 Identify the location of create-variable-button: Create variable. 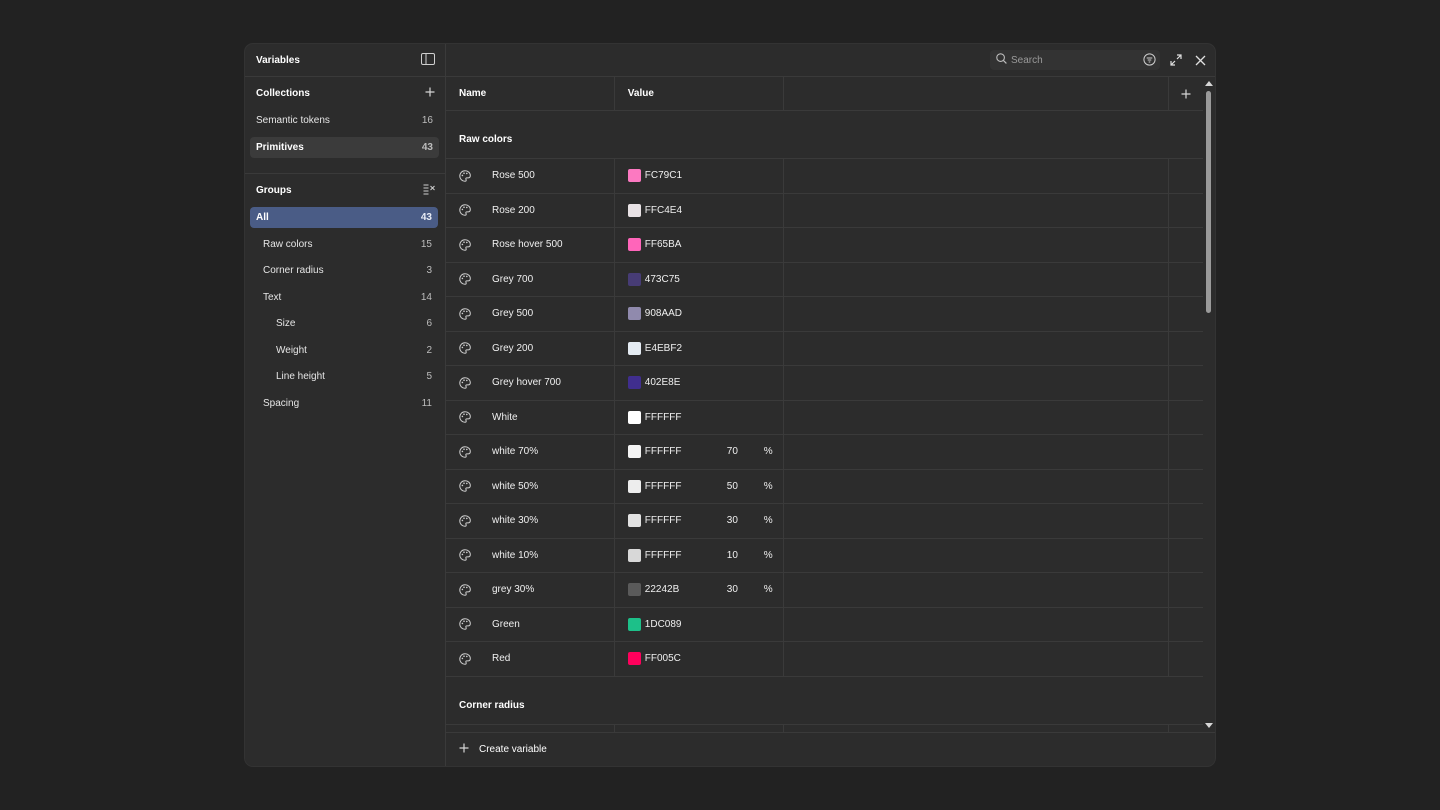
(830, 749).